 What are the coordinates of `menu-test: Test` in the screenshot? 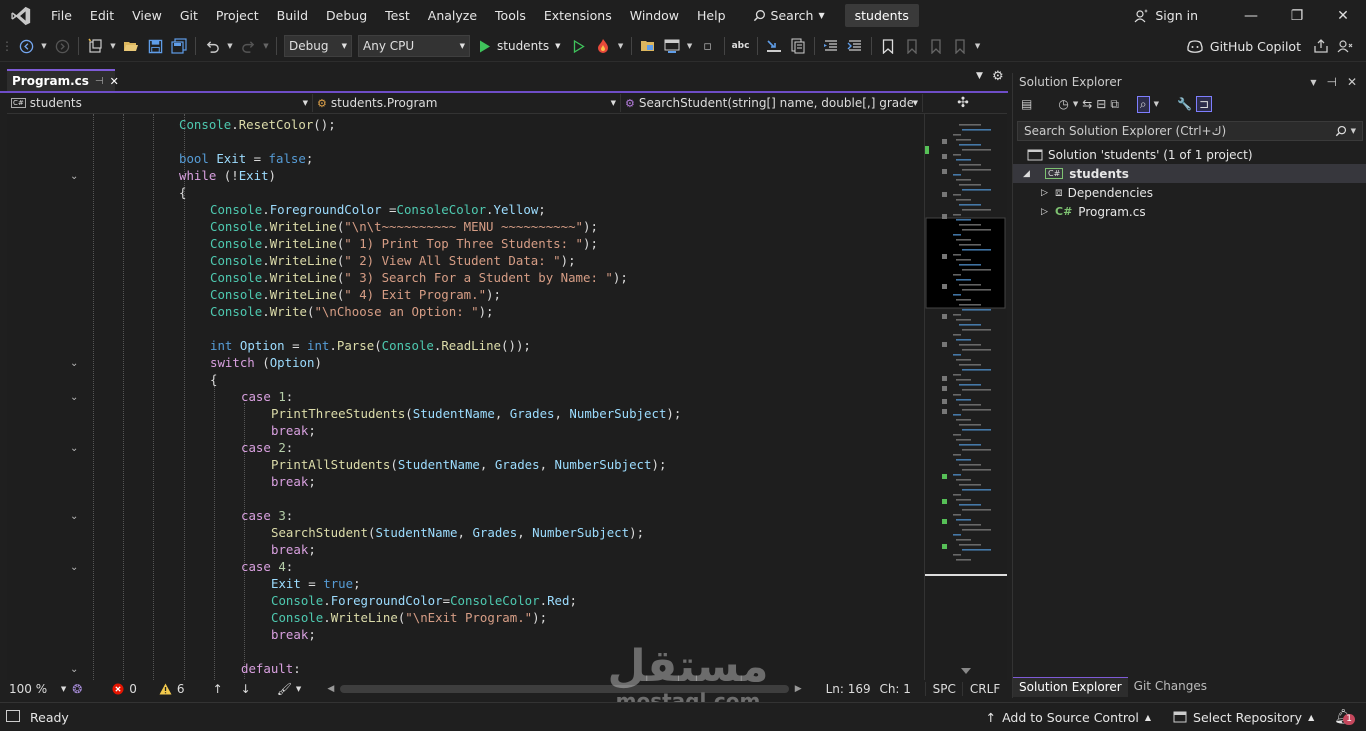 It's located at (397, 15).